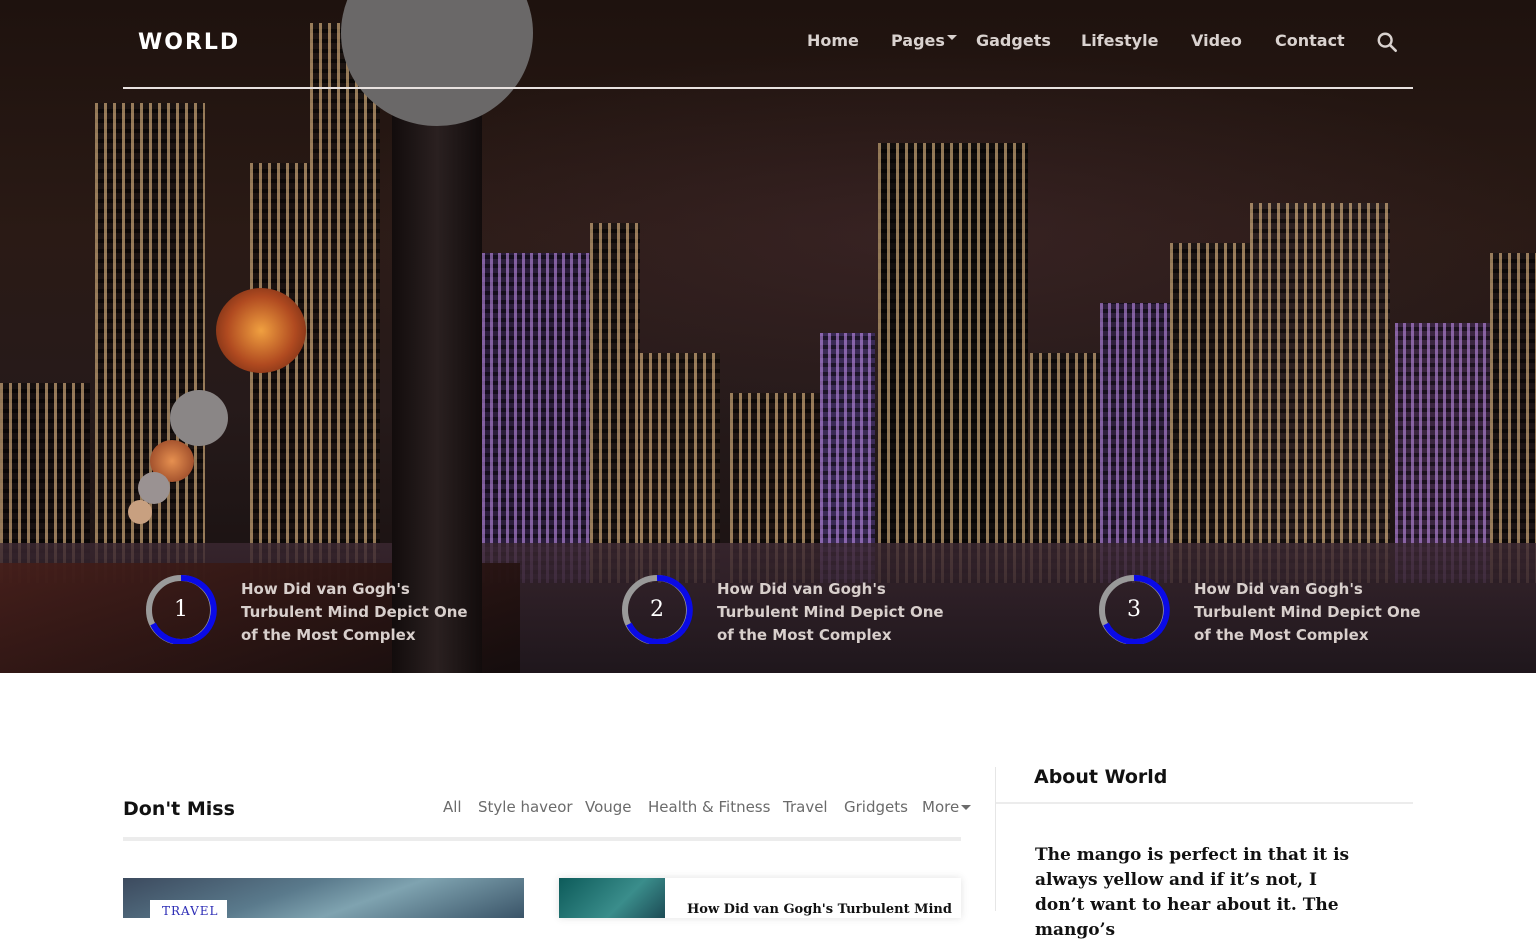 This screenshot has height=943, width=1536. I want to click on sidebar-title: About World, so click(1101, 777).